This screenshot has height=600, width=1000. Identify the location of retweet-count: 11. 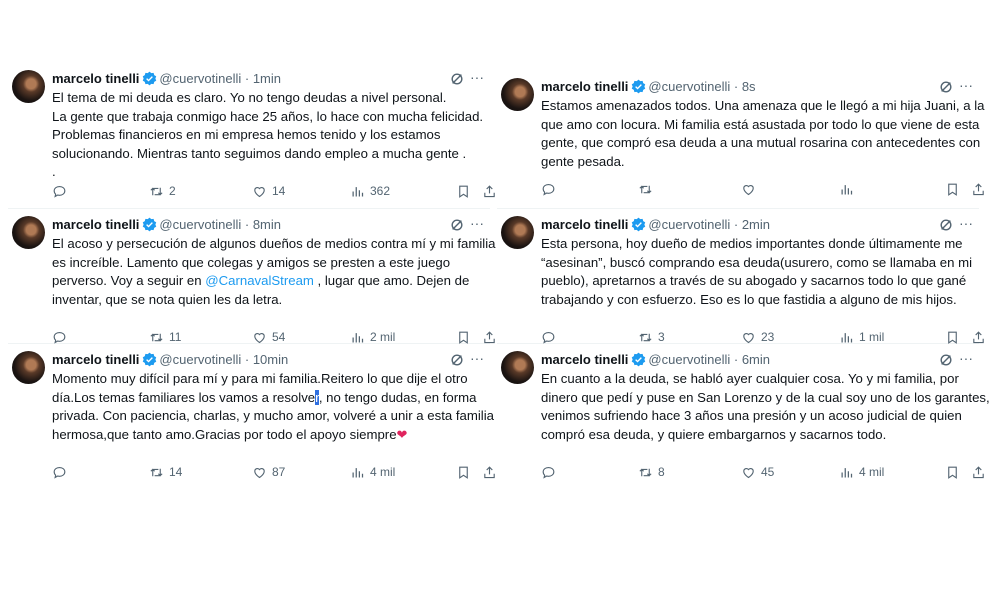
(175, 337).